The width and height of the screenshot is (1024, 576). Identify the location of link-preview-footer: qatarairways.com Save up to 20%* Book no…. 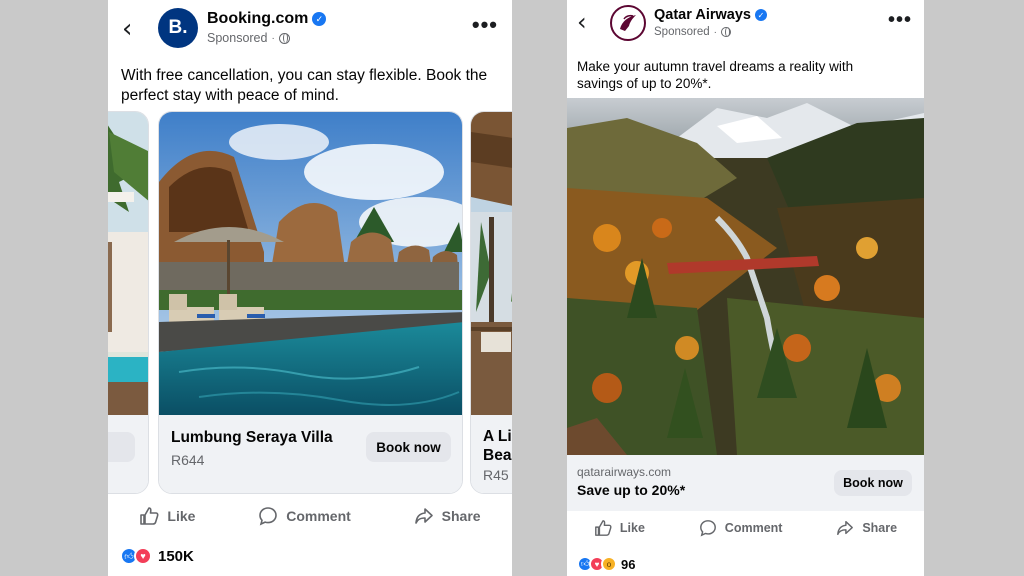
(745, 483).